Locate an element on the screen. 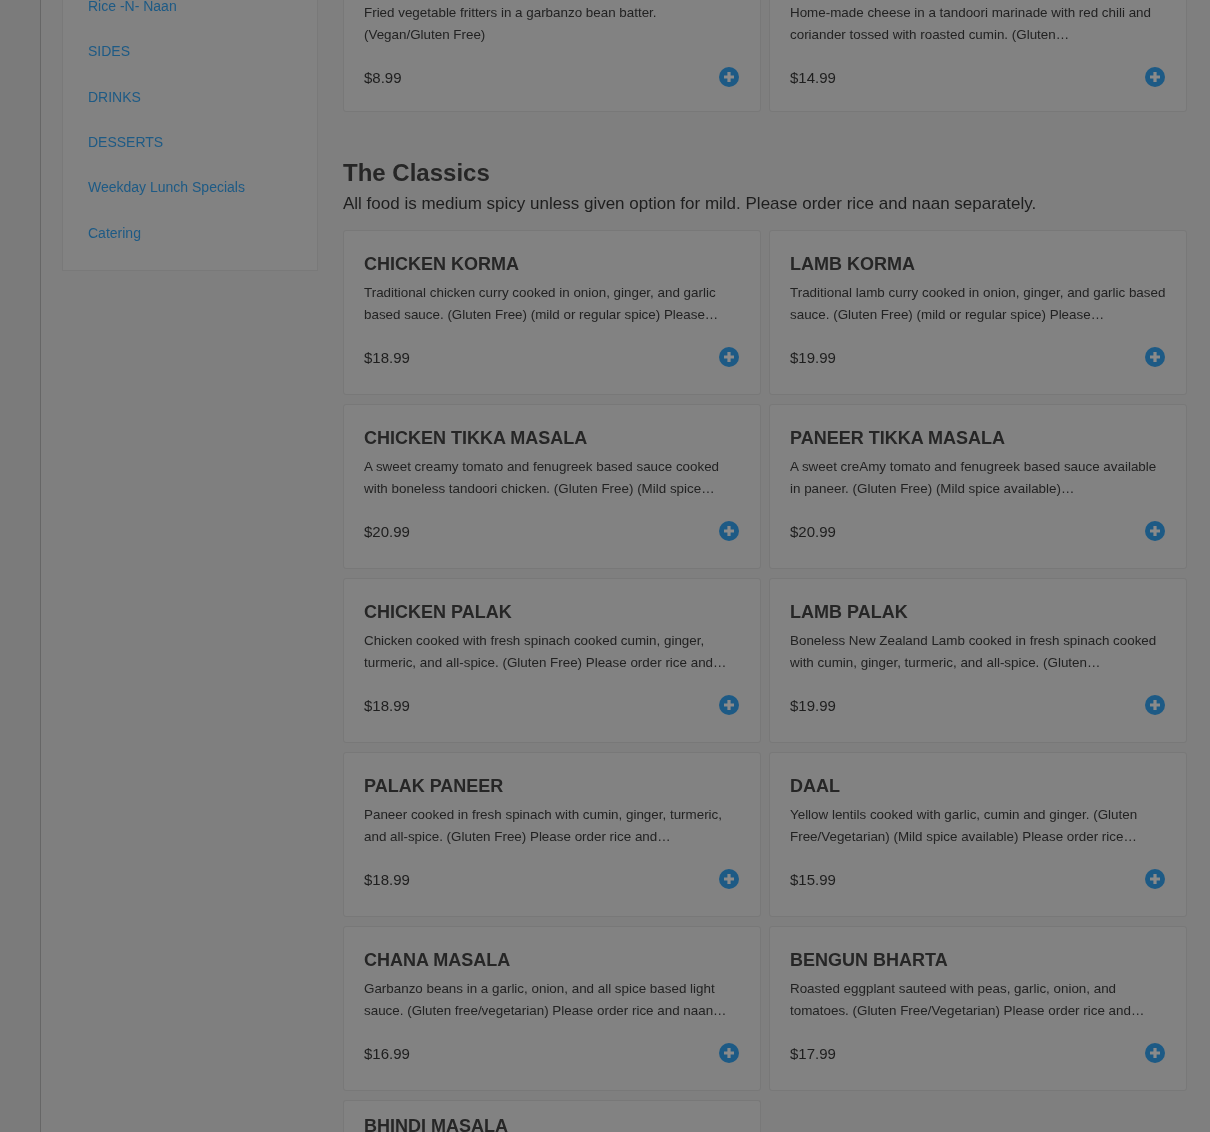  menu-card: LAMB PALAK Boneless New Zealand Lamb cooked in fresh spinach cooked with cumin, ginger, turmeric, and all-spice. (Gluten… $19.99 is located at coordinates (978, 660).